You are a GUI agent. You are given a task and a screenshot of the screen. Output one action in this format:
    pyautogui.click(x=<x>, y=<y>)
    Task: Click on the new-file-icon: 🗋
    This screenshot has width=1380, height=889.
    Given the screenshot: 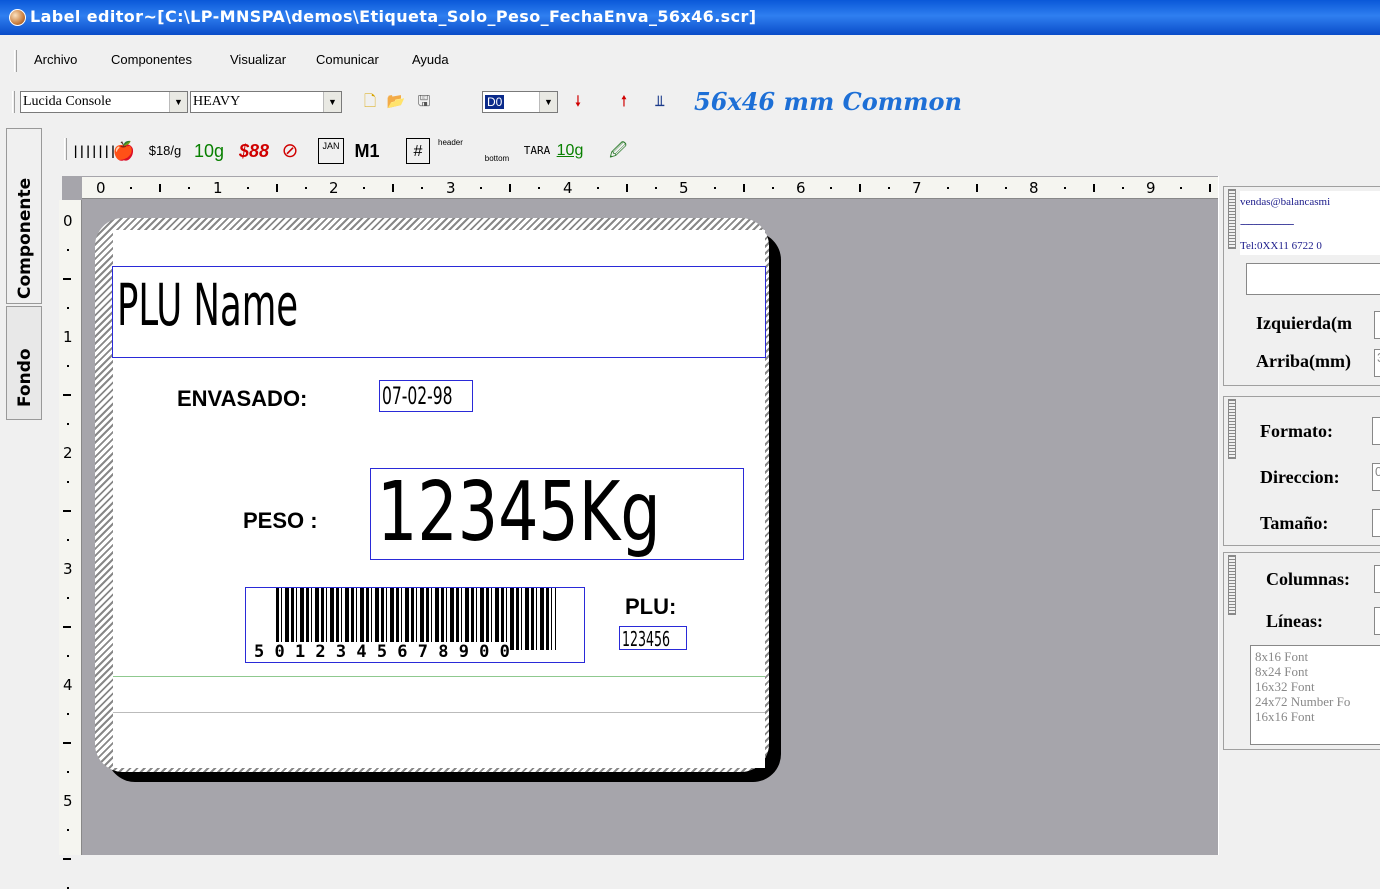 What is the action you would take?
    pyautogui.click(x=370, y=102)
    